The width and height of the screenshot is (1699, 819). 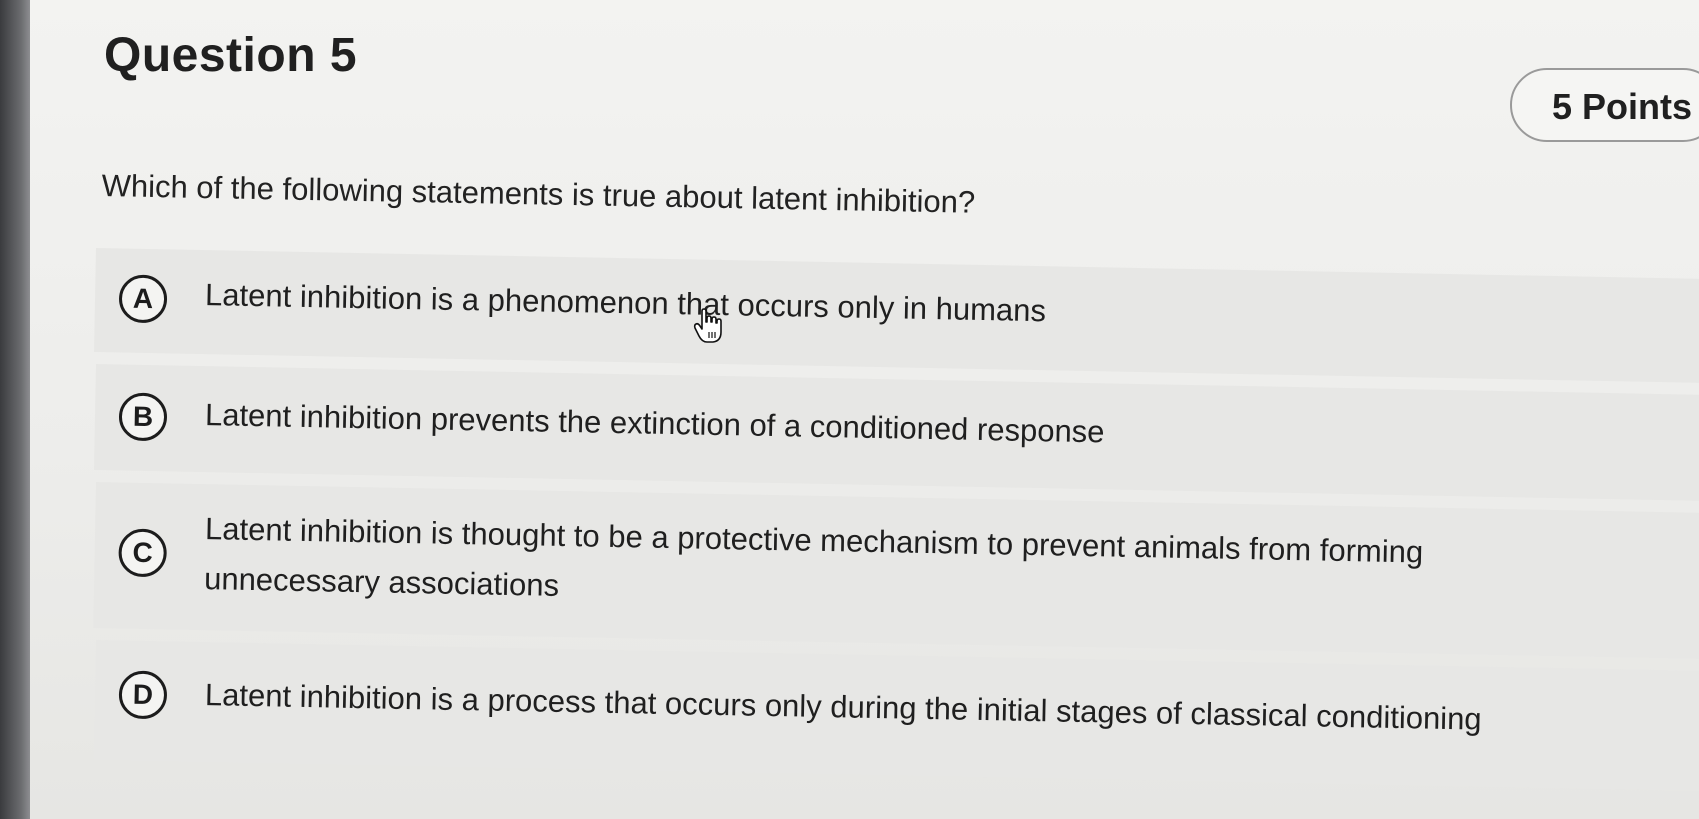 What do you see at coordinates (143, 553) in the screenshot?
I see `option-radio-c: C` at bounding box center [143, 553].